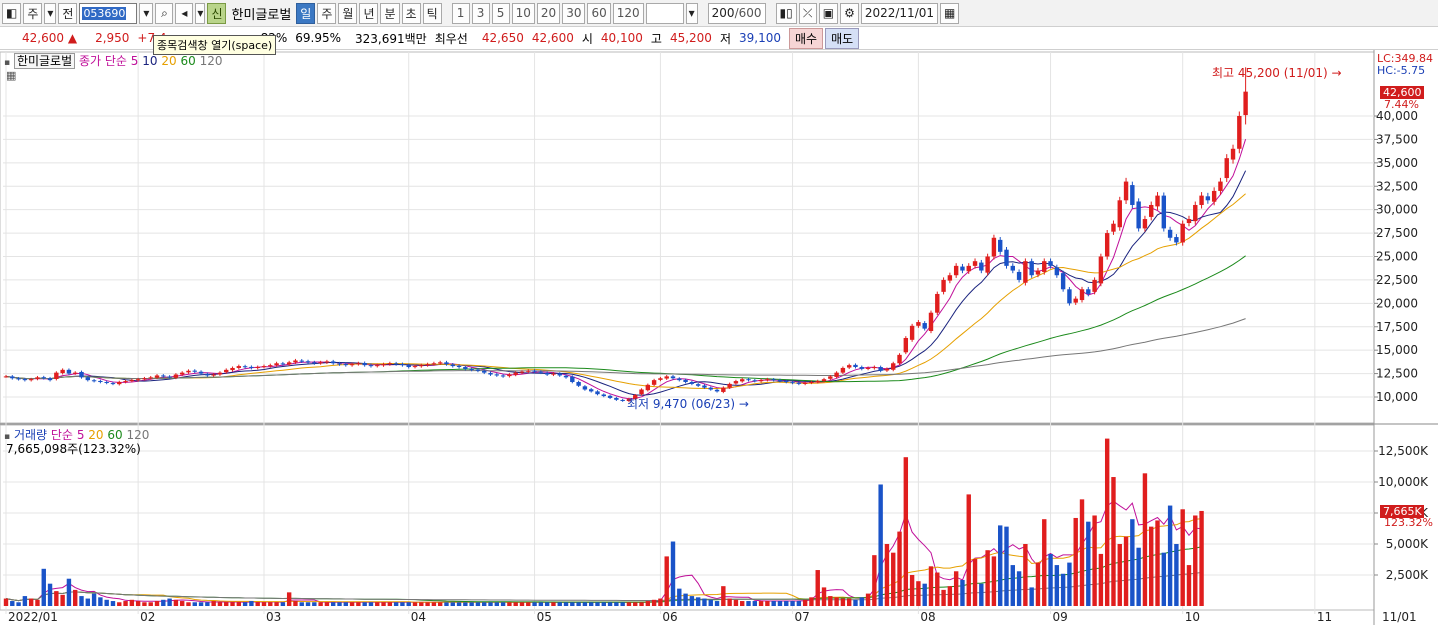 The height and width of the screenshot is (625, 1438). Describe the element at coordinates (1397, 210) in the screenshot. I see `price-tick-label: 30,000` at that location.